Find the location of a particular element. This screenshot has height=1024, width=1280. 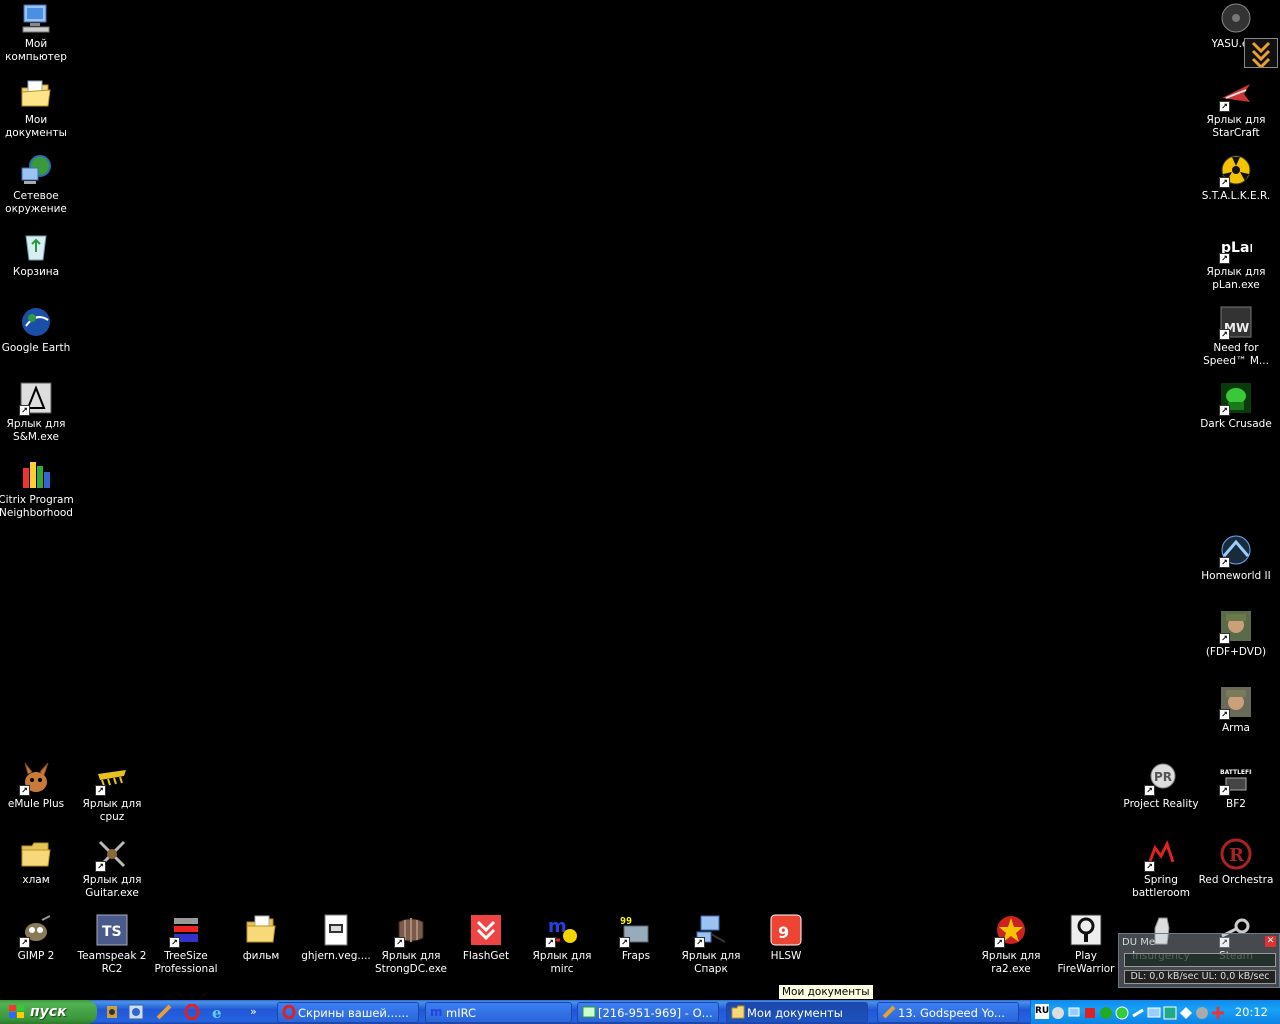

desktop-icon-firewarrior: Play FireWarrior is located at coordinates (1086, 945).